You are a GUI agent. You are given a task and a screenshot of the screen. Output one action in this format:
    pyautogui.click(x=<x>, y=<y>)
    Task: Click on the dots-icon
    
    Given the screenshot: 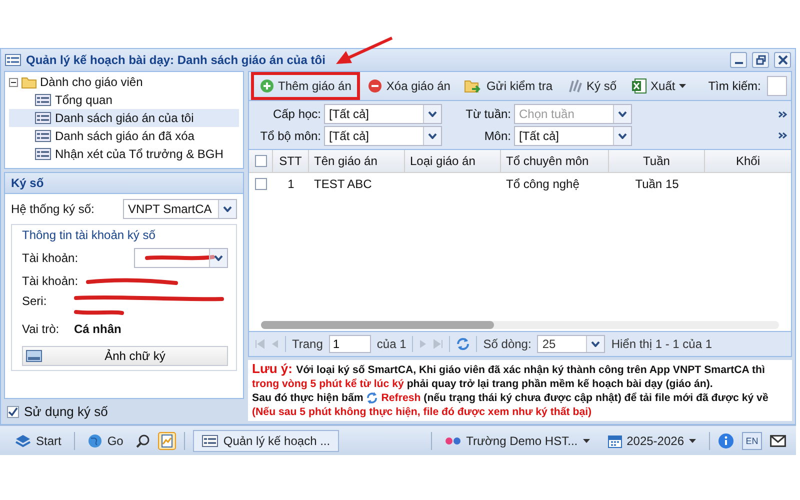 What is the action you would take?
    pyautogui.click(x=453, y=440)
    